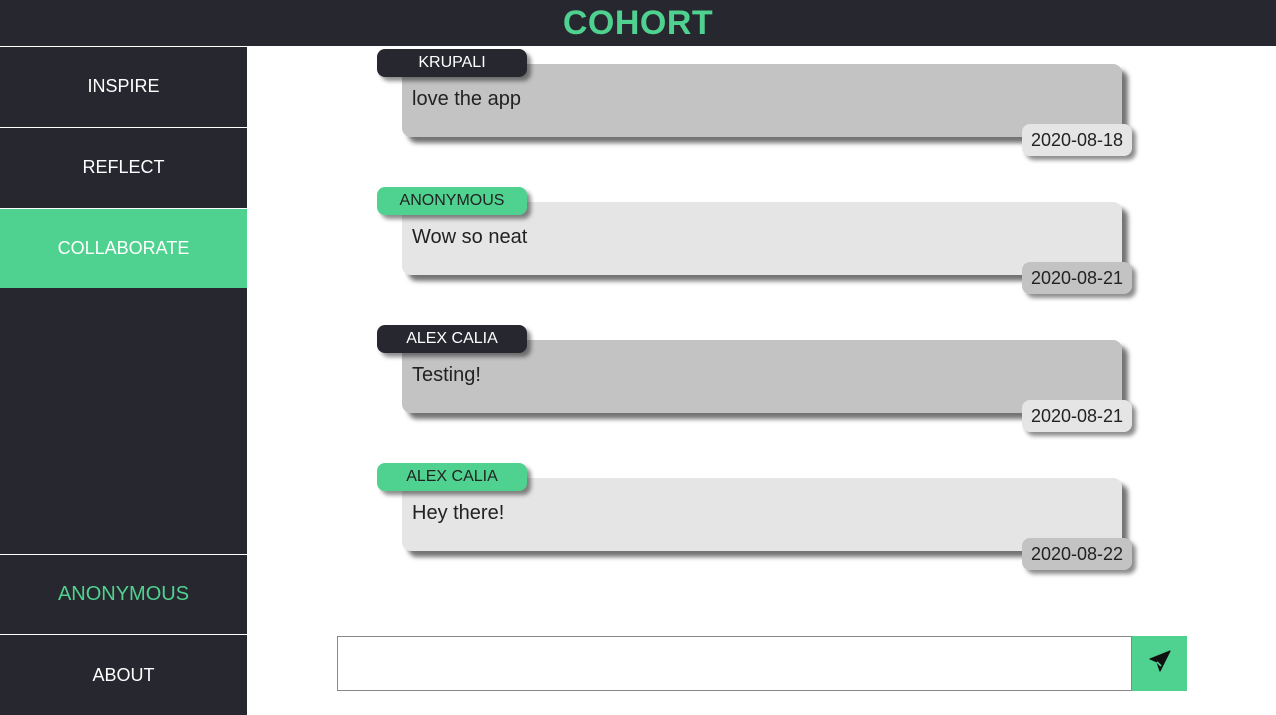 The image size is (1276, 715). What do you see at coordinates (734, 663) in the screenshot?
I see `message-input` at bounding box center [734, 663].